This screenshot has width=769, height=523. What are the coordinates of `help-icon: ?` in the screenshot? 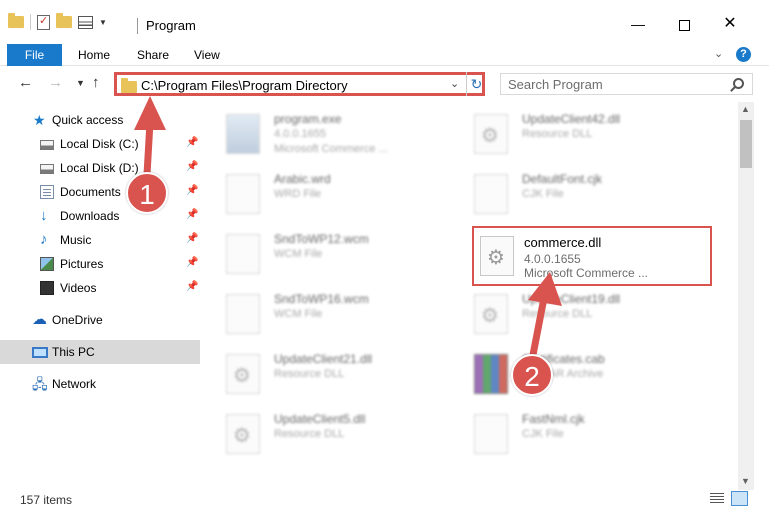 It's located at (743, 54).